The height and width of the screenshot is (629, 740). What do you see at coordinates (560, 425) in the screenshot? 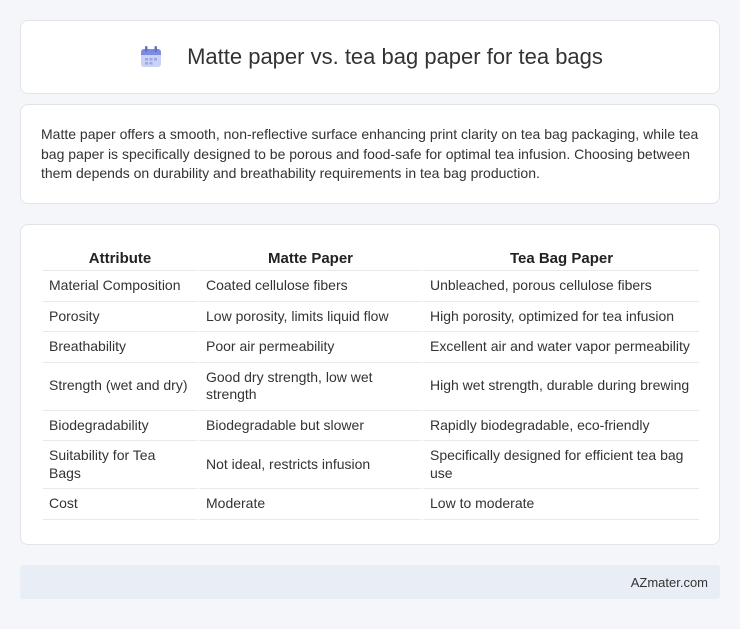
I see `tea-bag-paper-cell: Rapidly biodegradable, eco-friendly` at bounding box center [560, 425].